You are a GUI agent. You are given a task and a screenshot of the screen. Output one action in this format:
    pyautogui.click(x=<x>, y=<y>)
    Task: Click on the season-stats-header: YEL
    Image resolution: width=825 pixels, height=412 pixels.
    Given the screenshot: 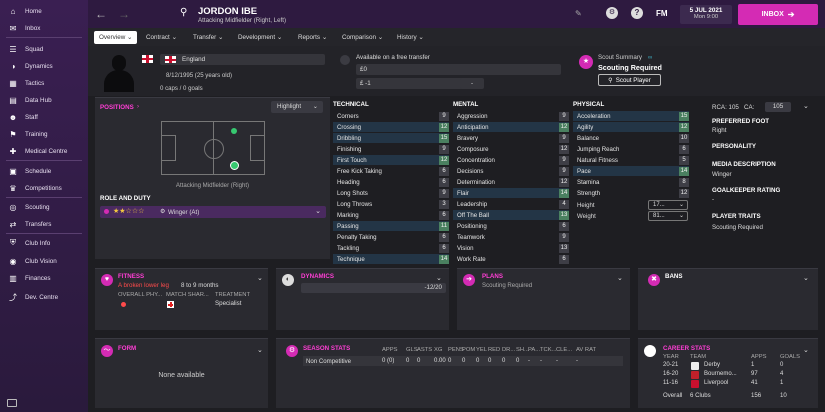 What is the action you would take?
    pyautogui.click(x=481, y=350)
    